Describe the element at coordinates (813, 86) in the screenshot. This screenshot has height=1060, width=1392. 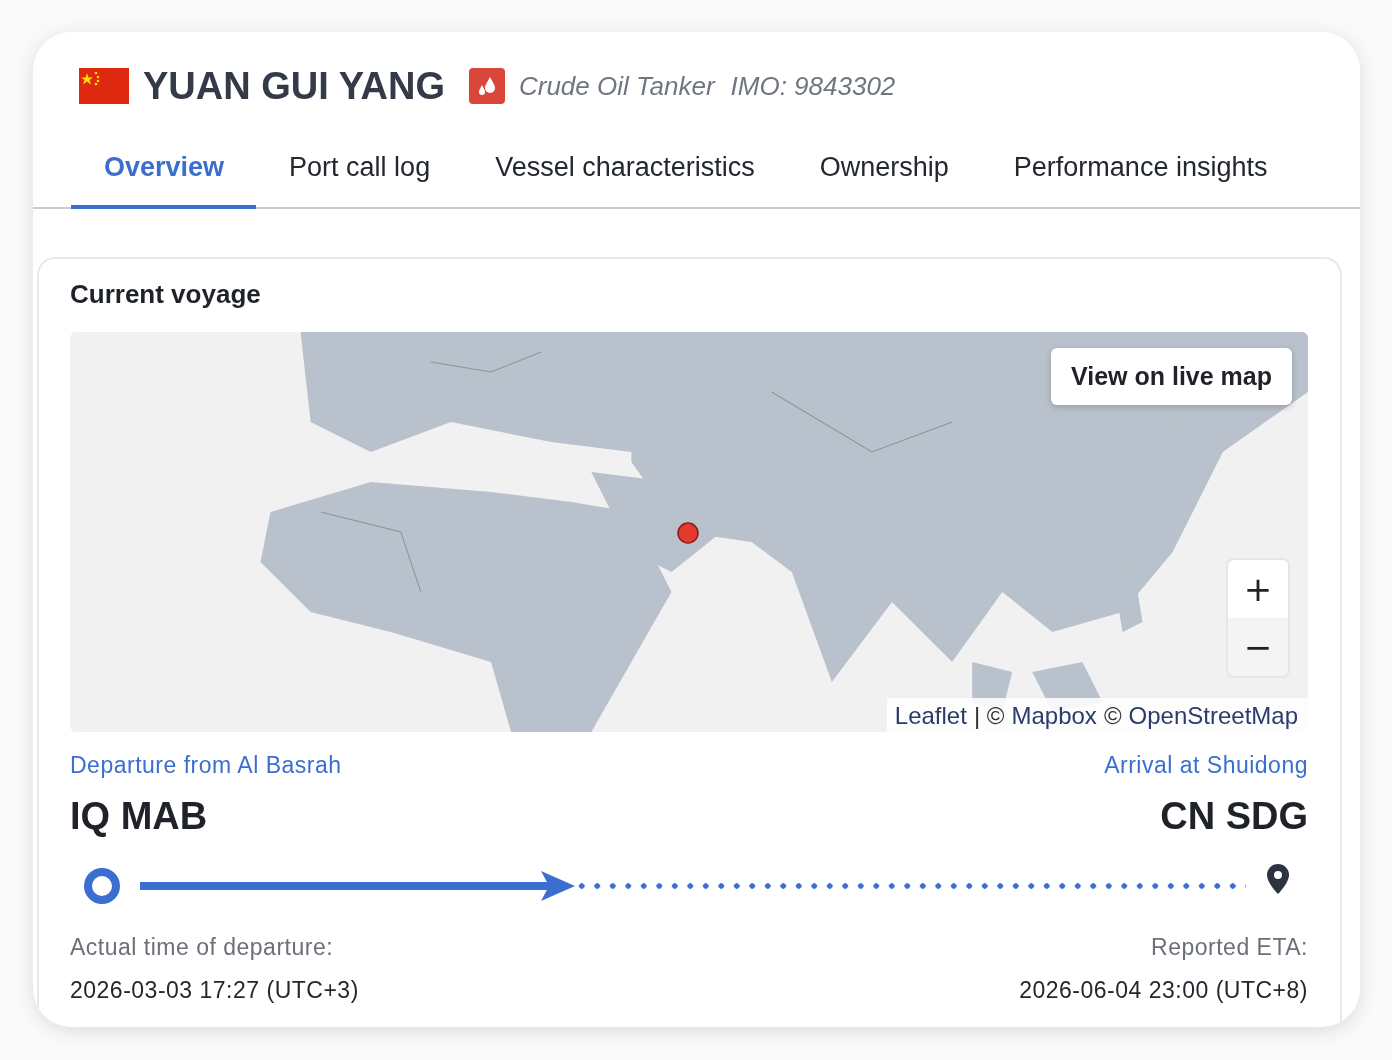
I see `imo-number: IMO: 9843302` at that location.